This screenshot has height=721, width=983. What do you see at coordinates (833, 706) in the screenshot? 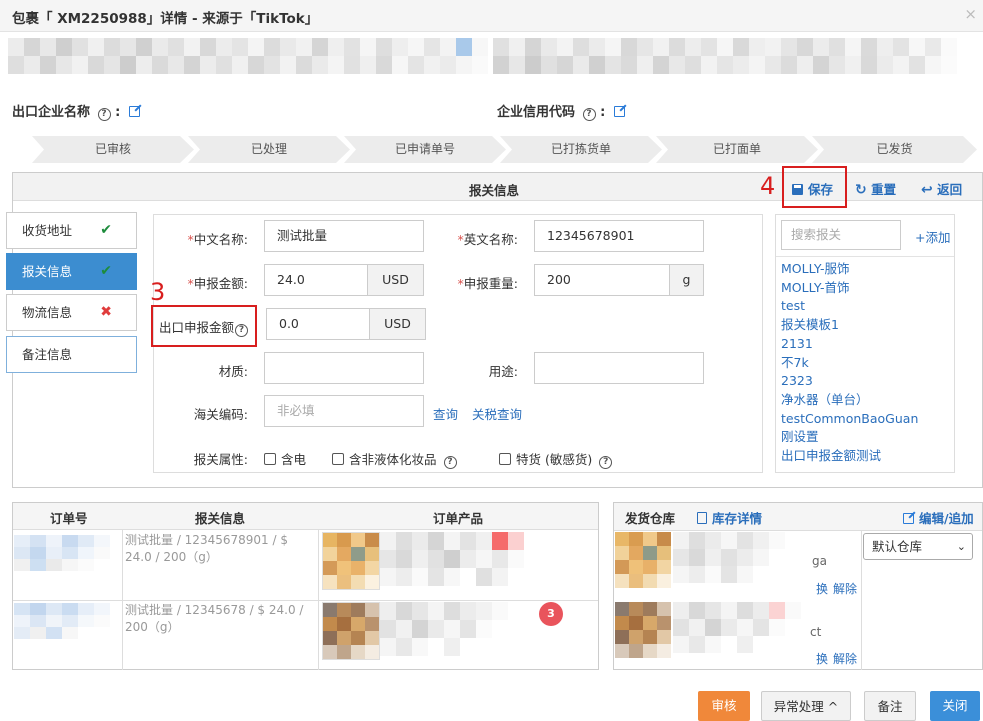
I see `chevron-up-icon: ^` at bounding box center [833, 706].